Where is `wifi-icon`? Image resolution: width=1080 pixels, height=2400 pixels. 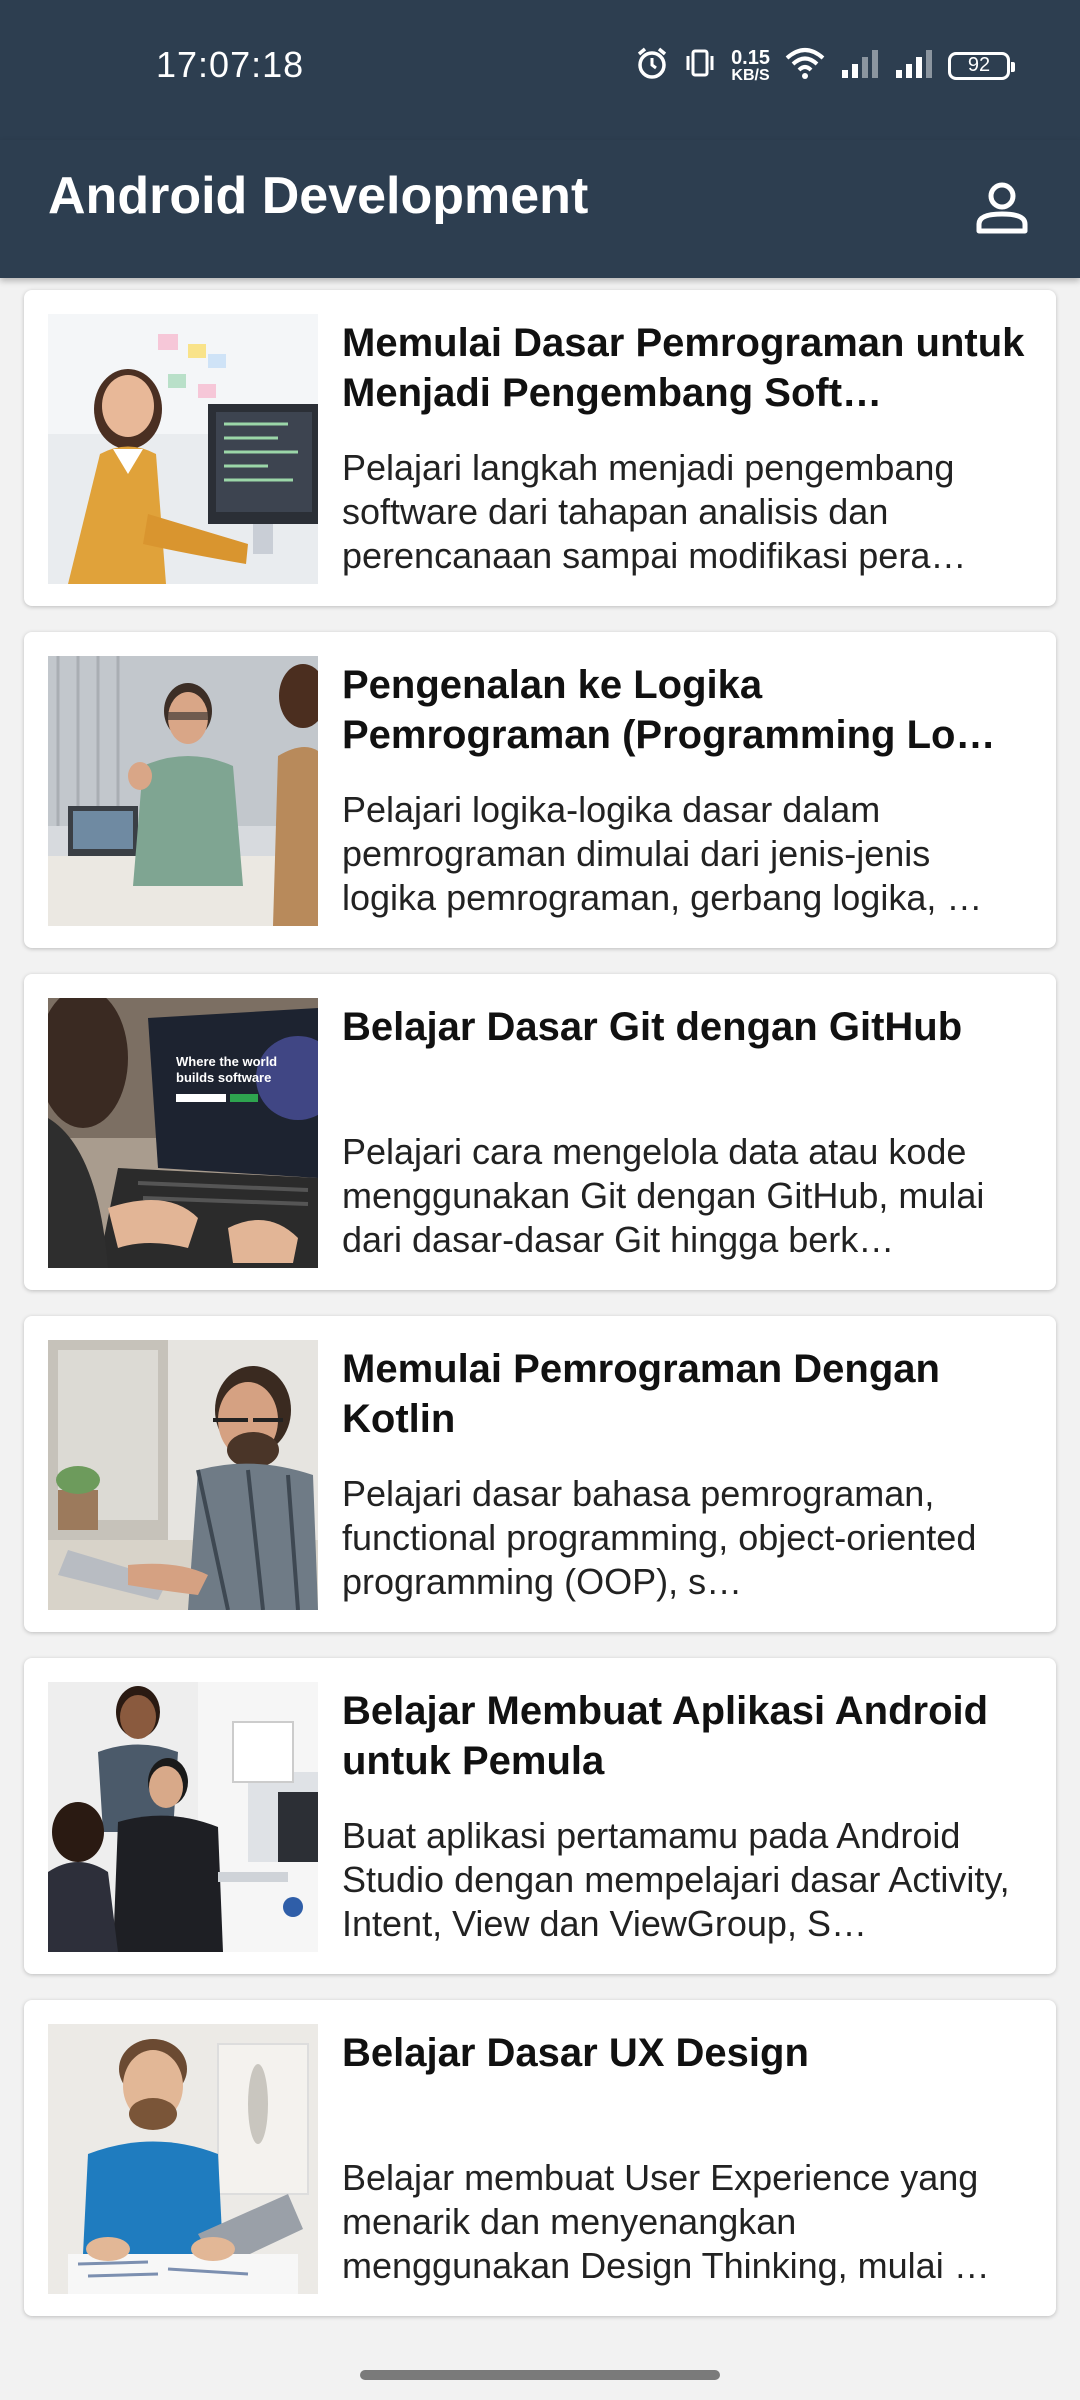
wifi-icon is located at coordinates (805, 65).